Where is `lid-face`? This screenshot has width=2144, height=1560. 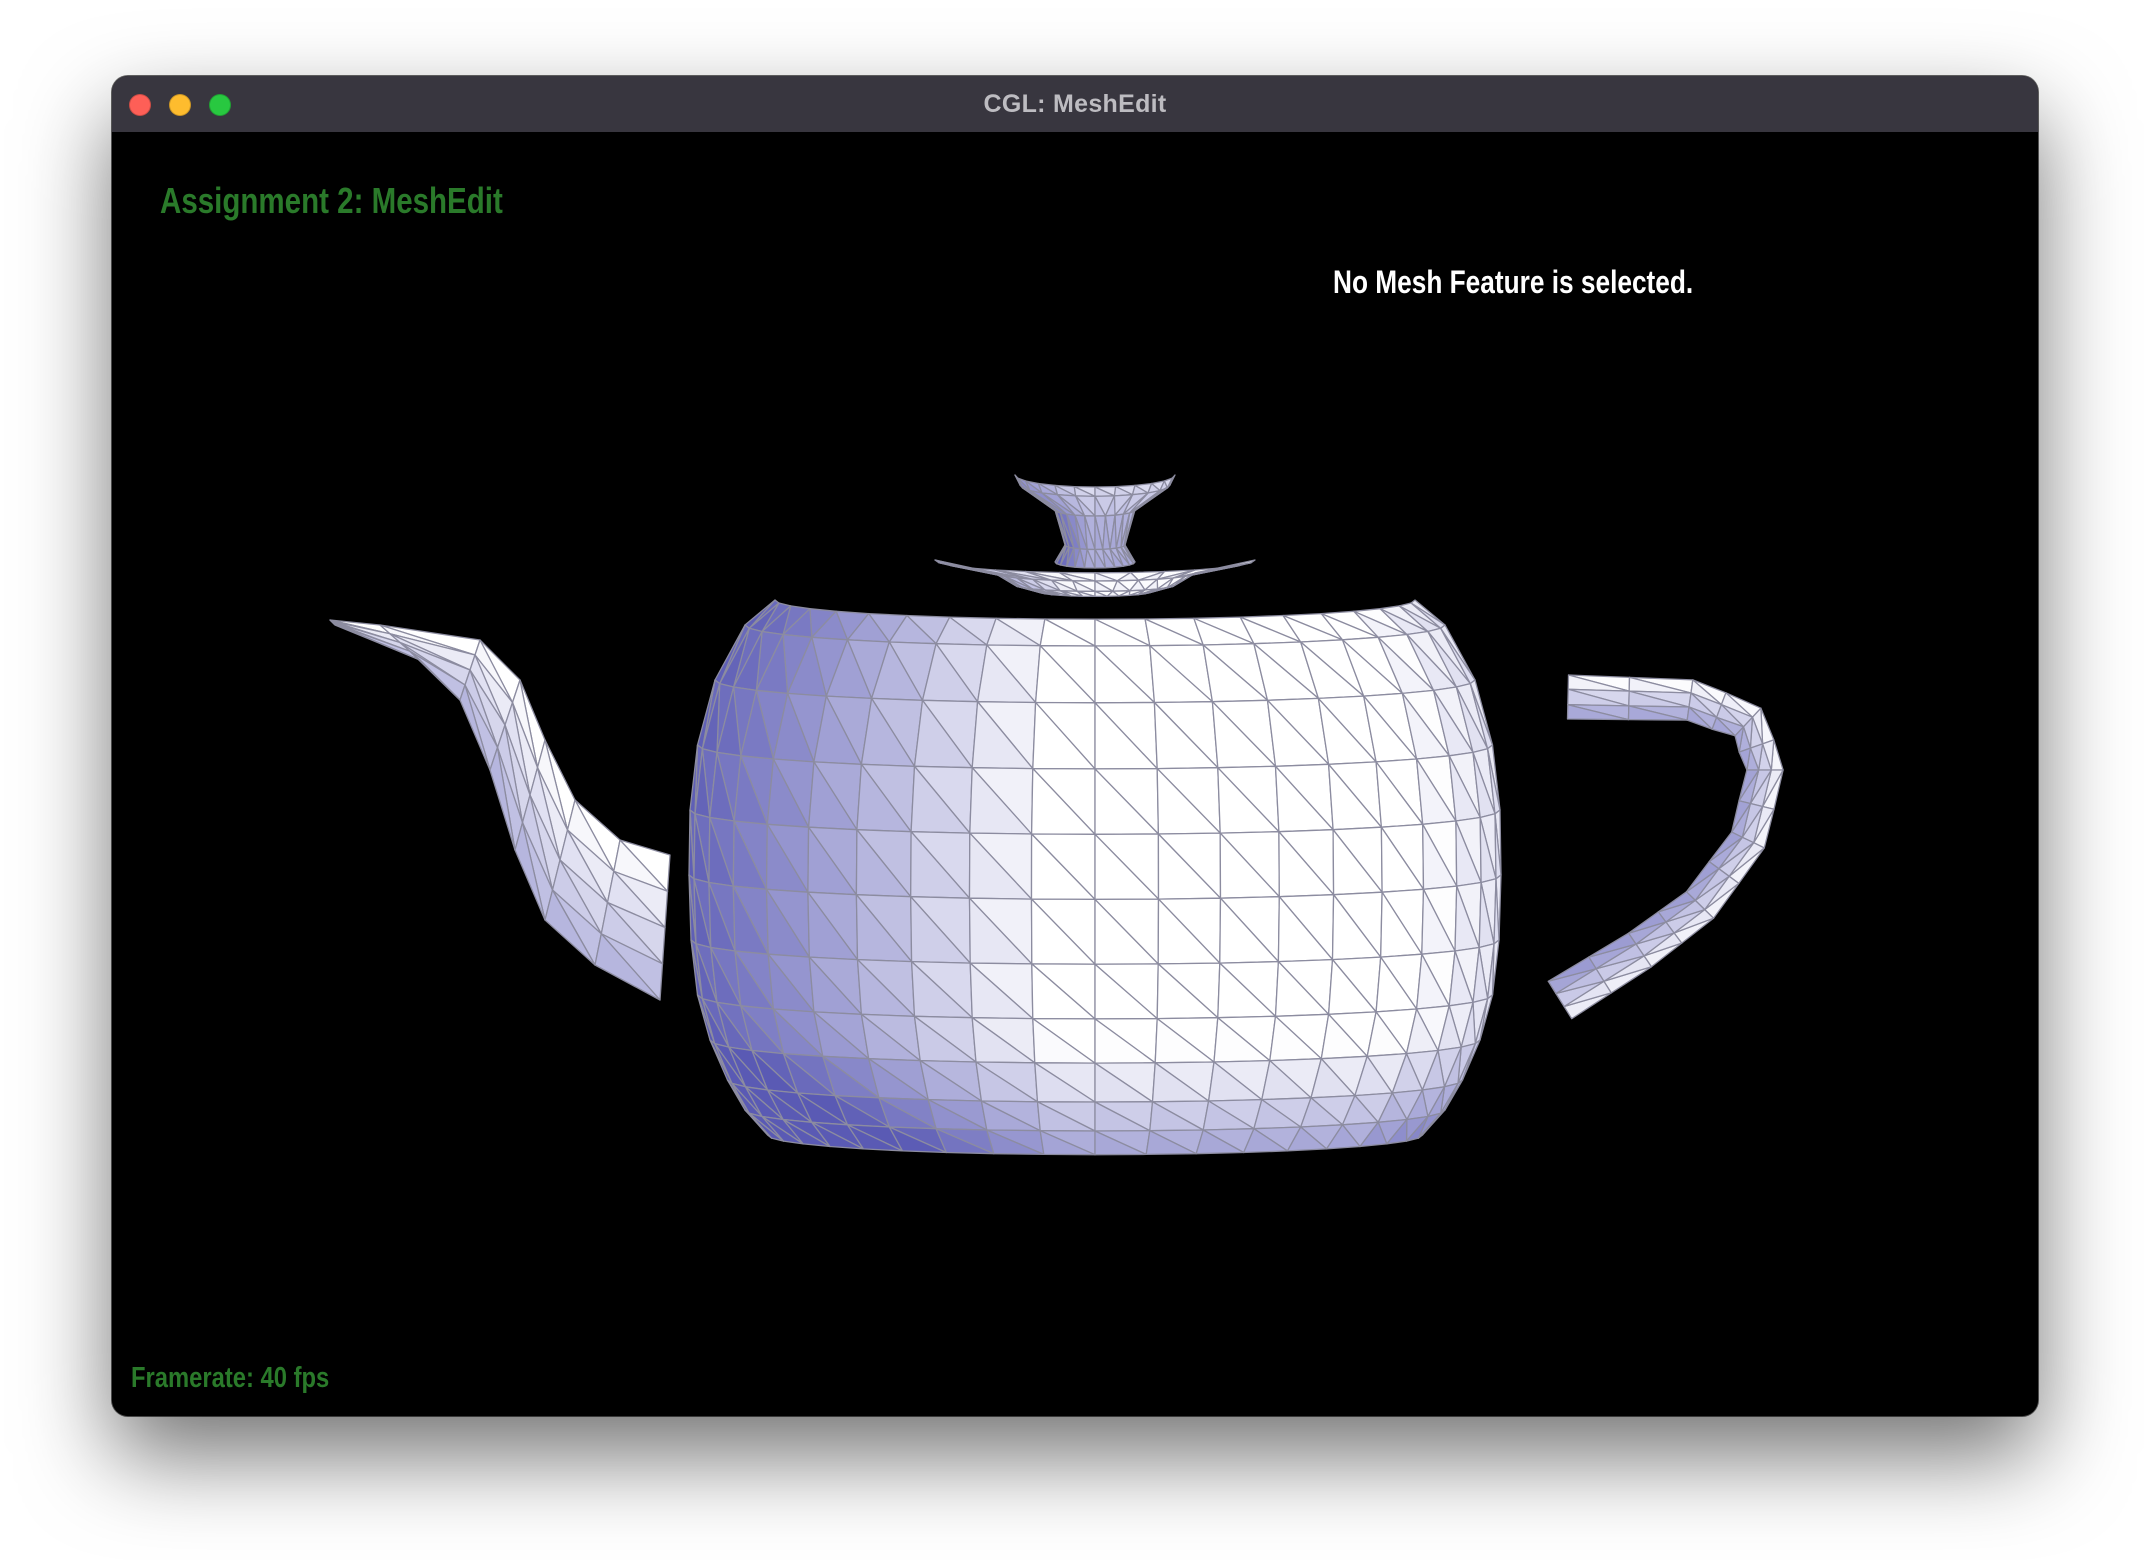 lid-face is located at coordinates (1221, 569).